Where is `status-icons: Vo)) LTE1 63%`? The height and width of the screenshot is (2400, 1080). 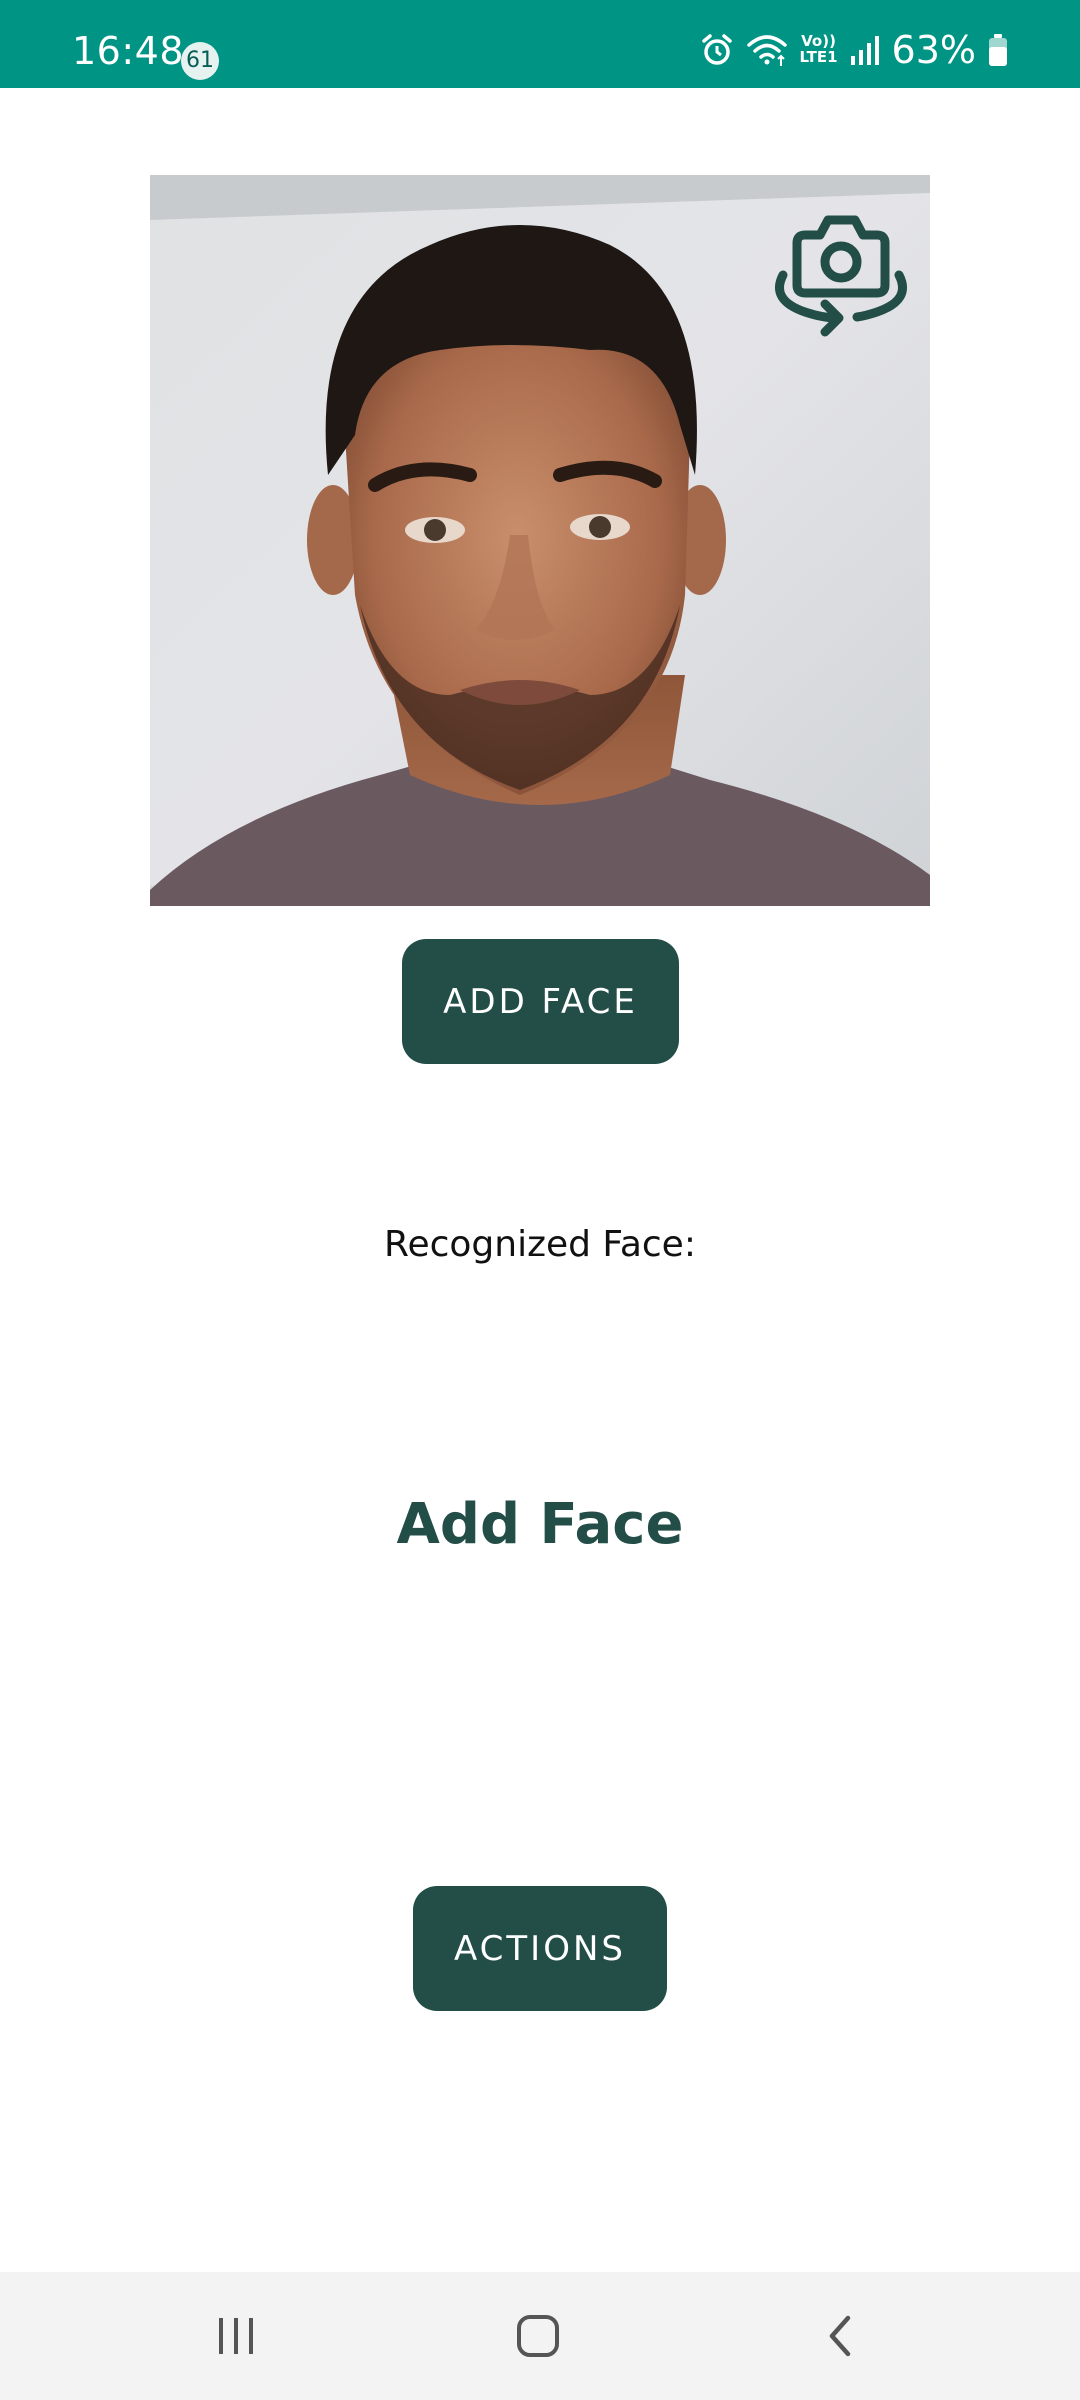
status-icons: Vo)) LTE1 63% is located at coordinates (854, 50).